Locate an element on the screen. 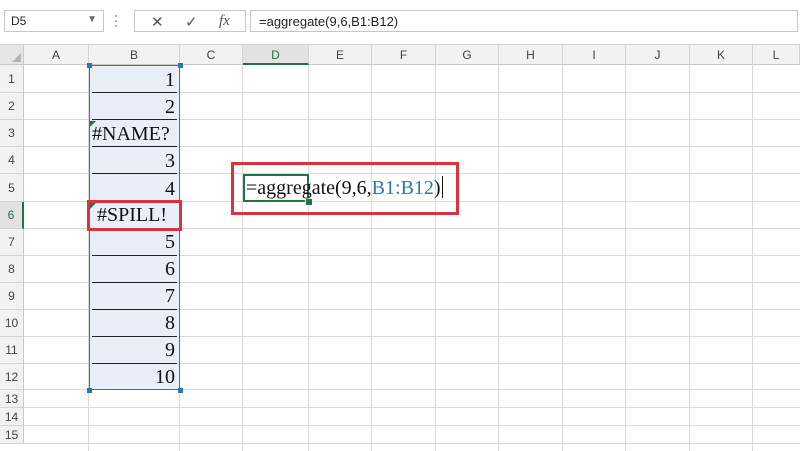 Image resolution: width=800 pixels, height=451 pixels. row-header-12: 12 is located at coordinates (12, 377).